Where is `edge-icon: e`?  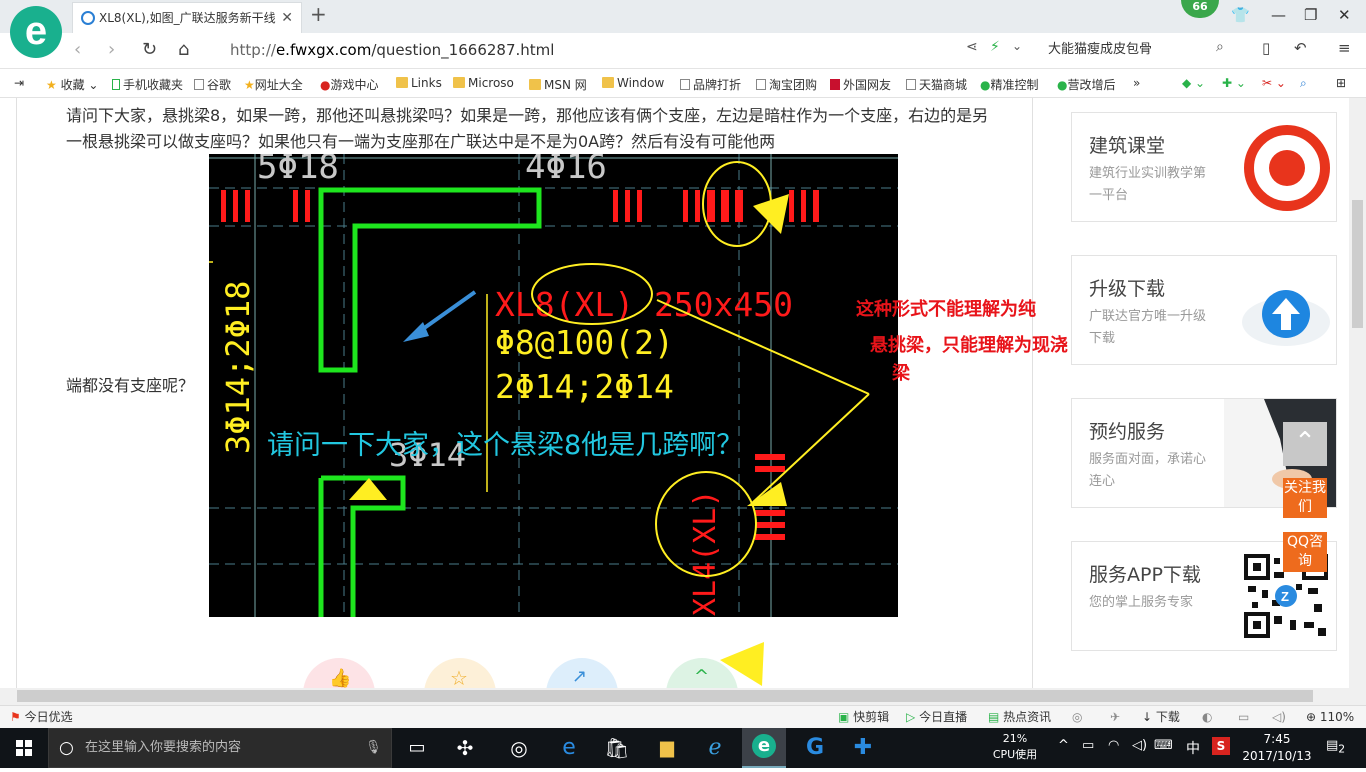 edge-icon: e is located at coordinates (569, 748).